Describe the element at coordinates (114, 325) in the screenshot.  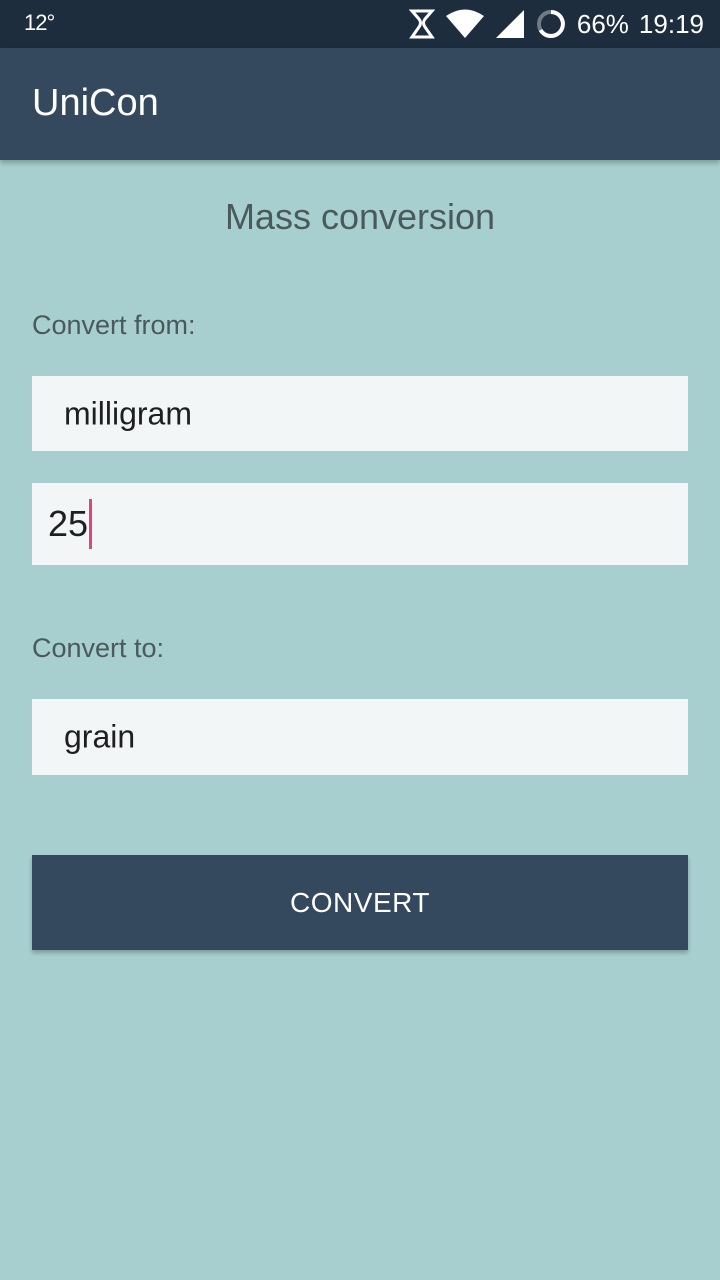
I see `convert-from-label: Convert from:` at that location.